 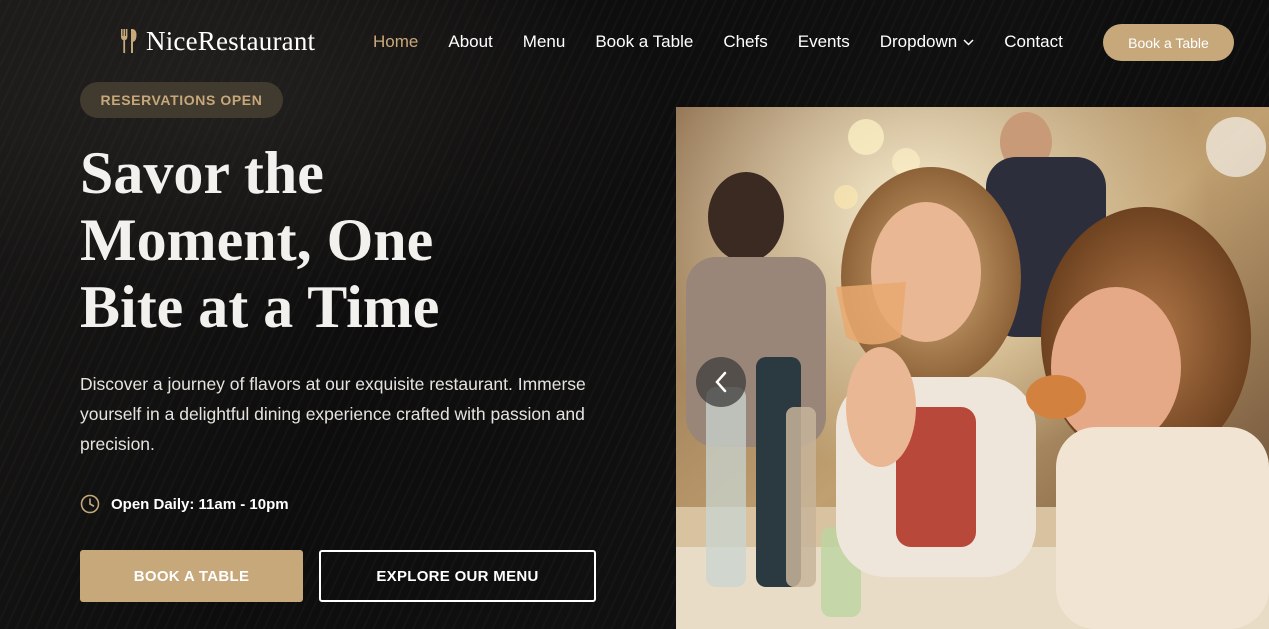 What do you see at coordinates (968, 42) in the screenshot?
I see `chevron-down-icon` at bounding box center [968, 42].